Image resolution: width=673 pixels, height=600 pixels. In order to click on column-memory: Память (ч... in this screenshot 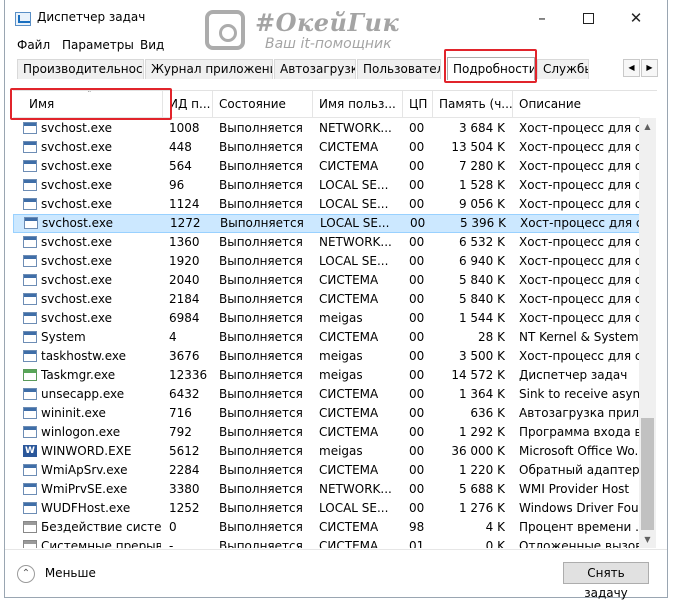, I will do `click(473, 104)`.